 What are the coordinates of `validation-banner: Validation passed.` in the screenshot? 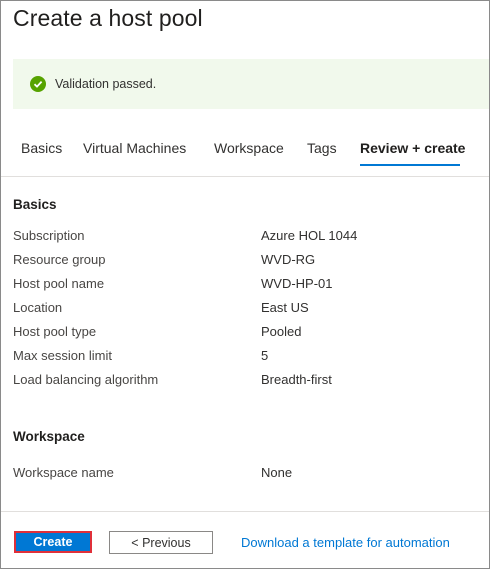 It's located at (251, 84).